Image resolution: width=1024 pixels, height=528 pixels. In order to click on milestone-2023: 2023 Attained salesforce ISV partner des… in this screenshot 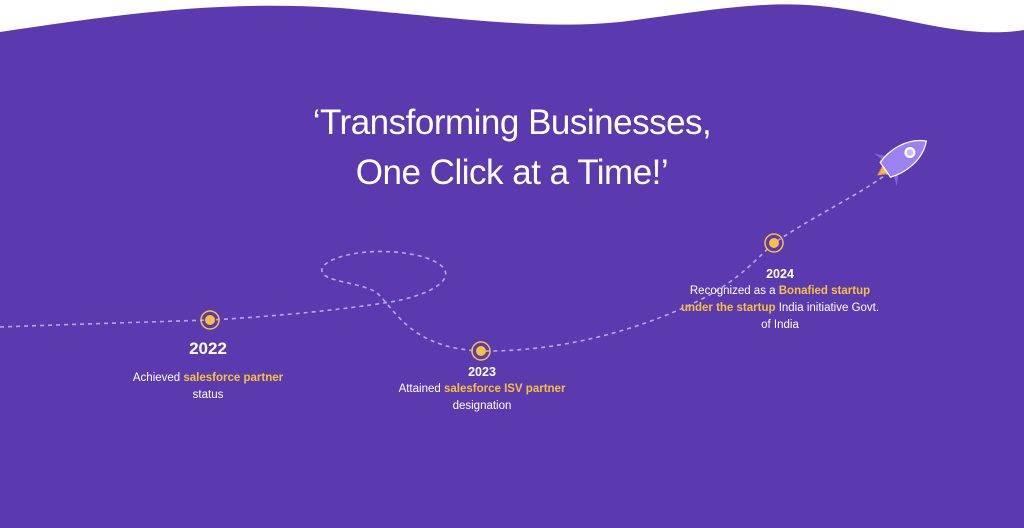, I will do `click(482, 389)`.